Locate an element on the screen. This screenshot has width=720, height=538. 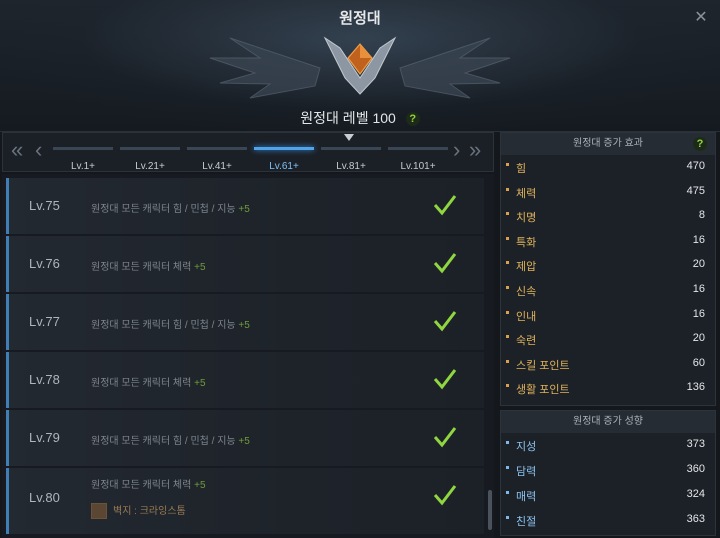
tab-label: Lv.61+ is located at coordinates (284, 166).